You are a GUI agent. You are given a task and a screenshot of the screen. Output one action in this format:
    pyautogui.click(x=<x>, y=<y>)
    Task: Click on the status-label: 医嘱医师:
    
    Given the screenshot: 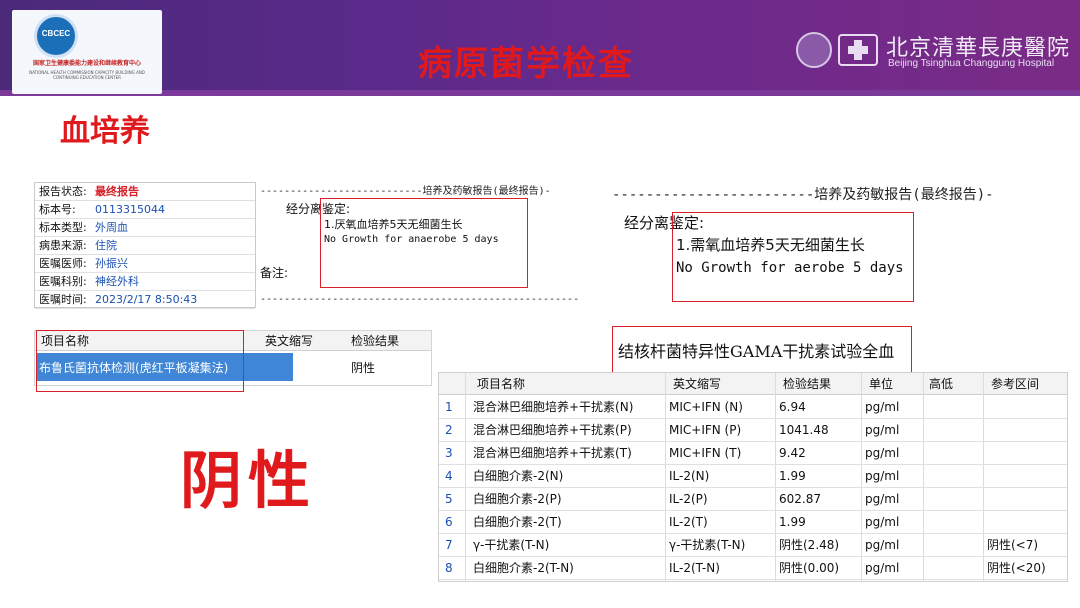 What is the action you would take?
    pyautogui.click(x=63, y=263)
    